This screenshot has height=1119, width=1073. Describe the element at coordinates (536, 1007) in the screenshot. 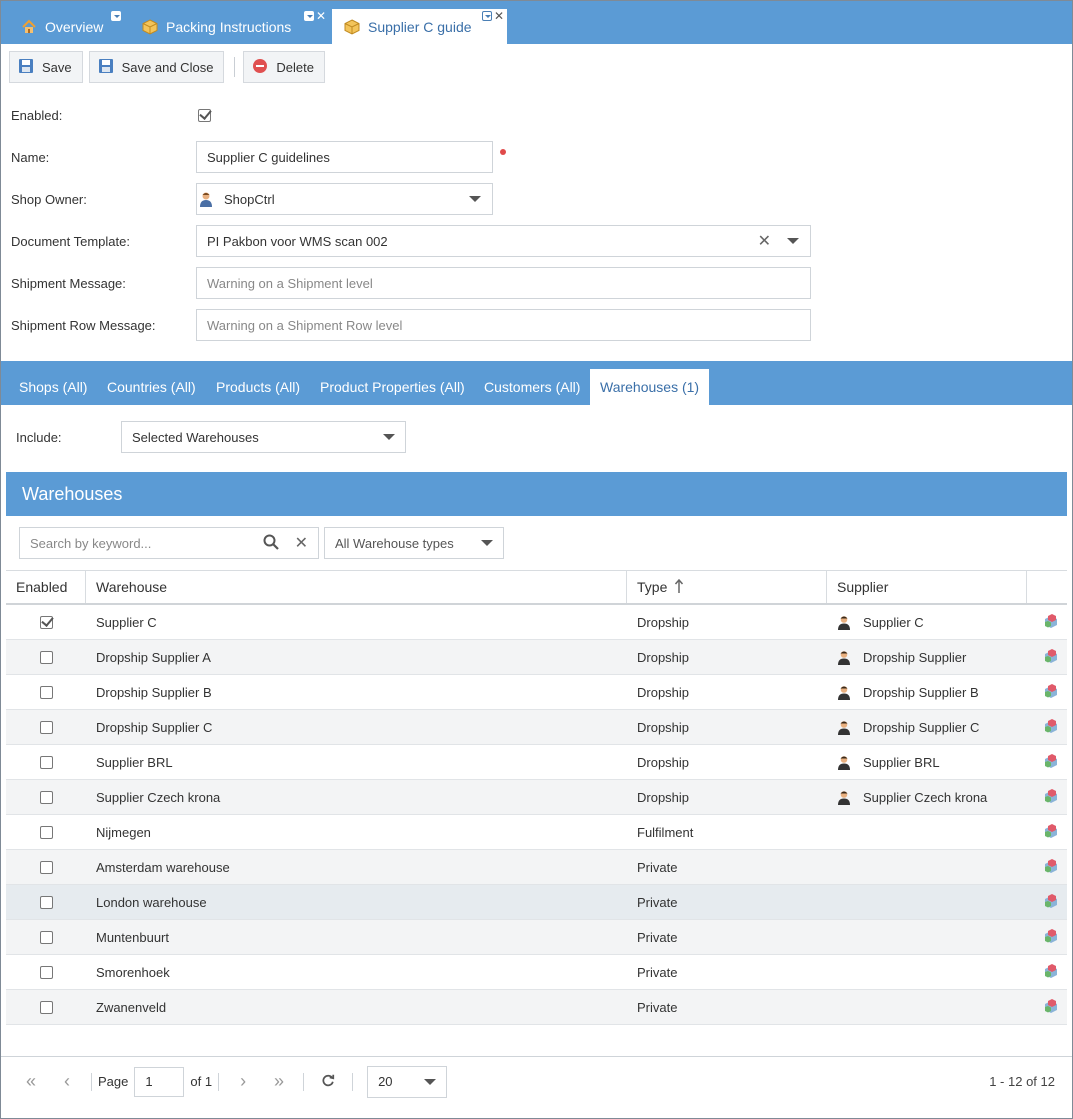

I see `table-row: Zwanenveld Private` at that location.